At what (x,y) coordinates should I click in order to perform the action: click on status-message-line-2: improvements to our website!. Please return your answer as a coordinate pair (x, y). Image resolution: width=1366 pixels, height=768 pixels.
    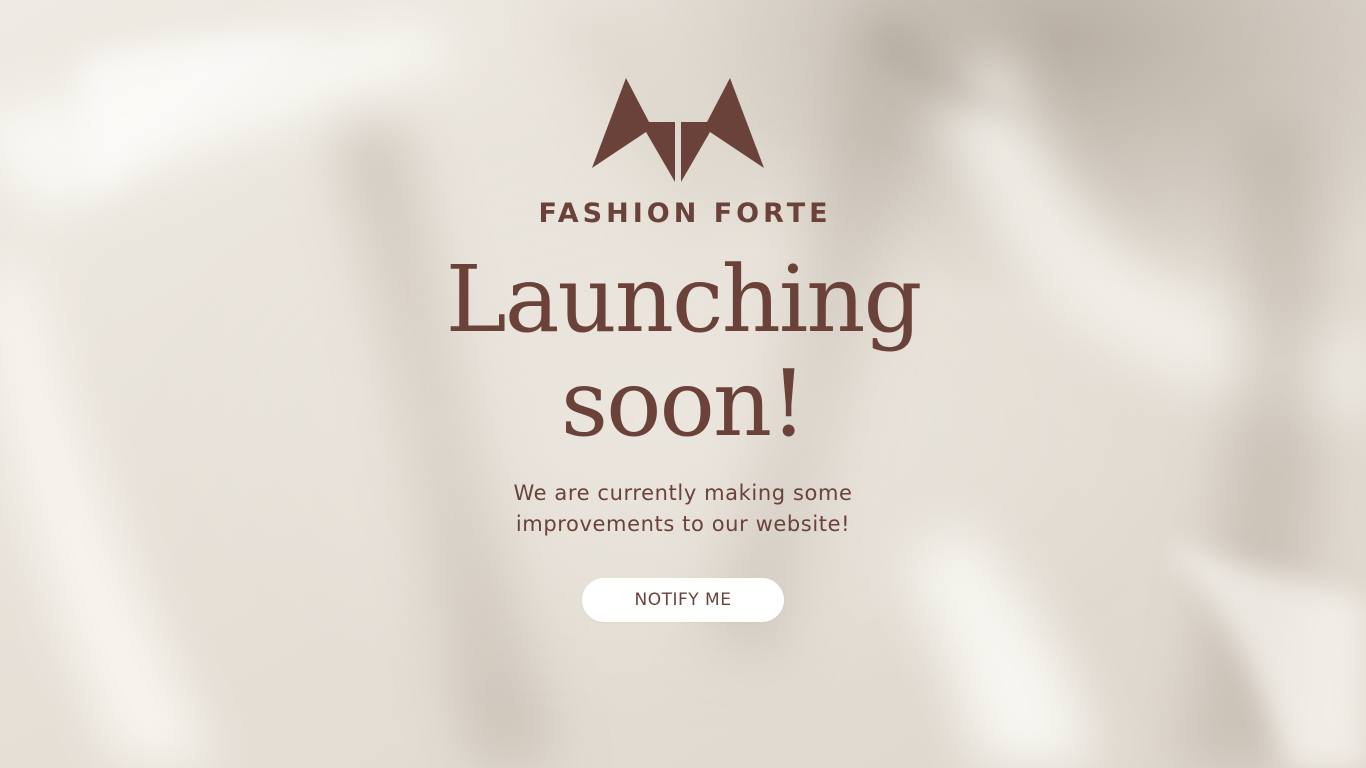
    Looking at the image, I should click on (683, 524).